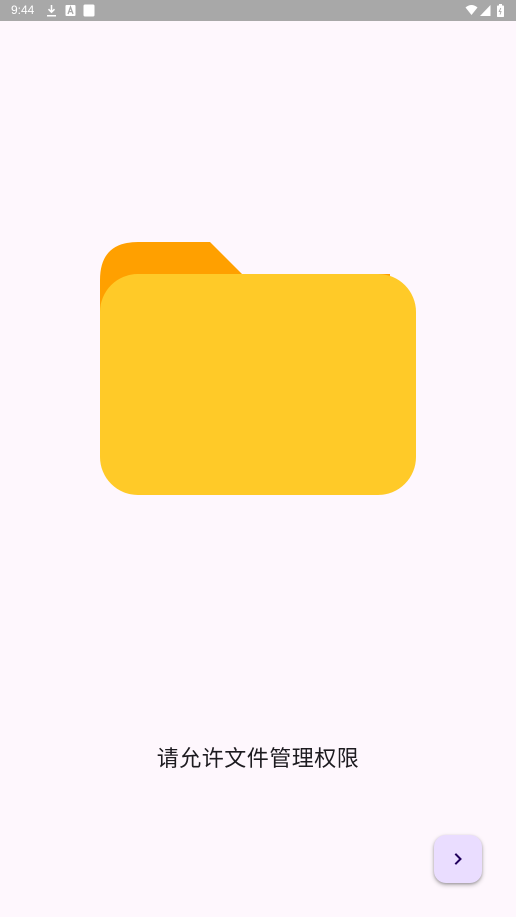  I want to click on permission-message: 请允许文件管理权限, so click(258, 759).